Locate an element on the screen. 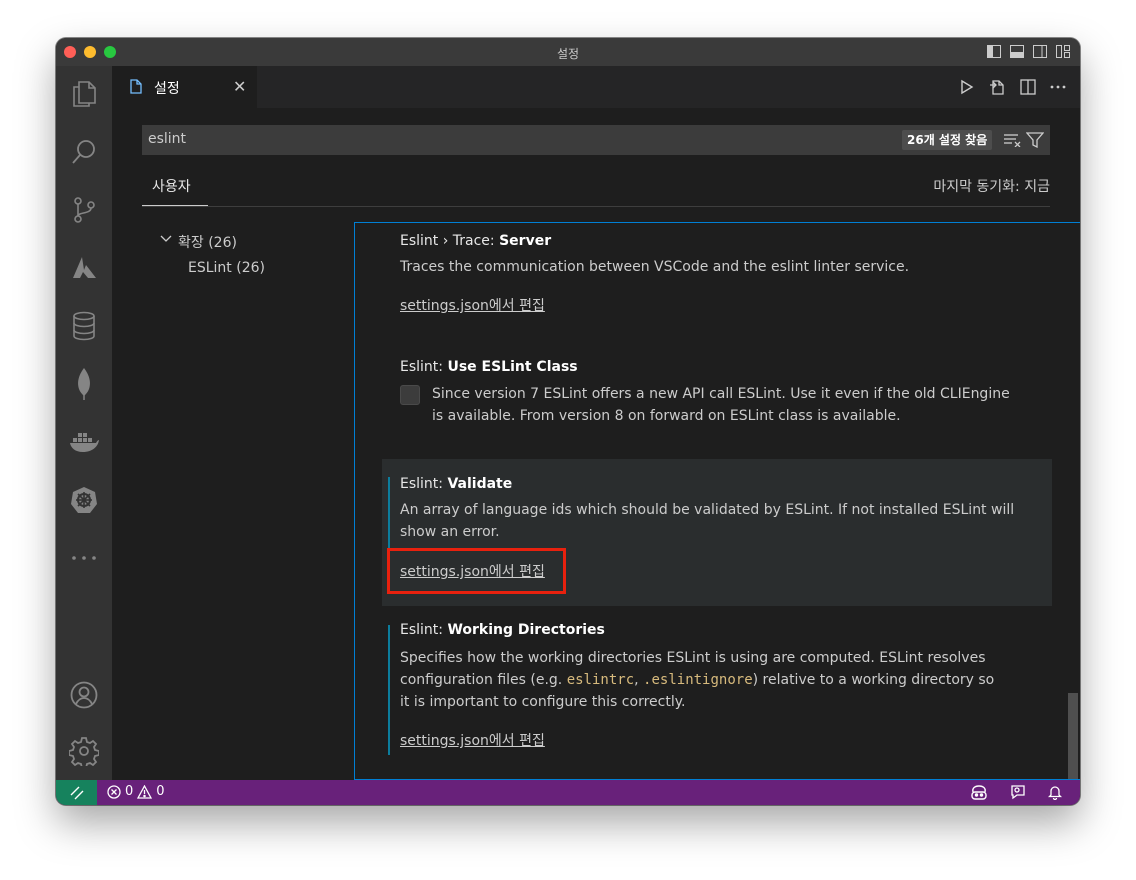 This screenshot has width=1136, height=880. more-views-icon is located at coordinates (84, 558).